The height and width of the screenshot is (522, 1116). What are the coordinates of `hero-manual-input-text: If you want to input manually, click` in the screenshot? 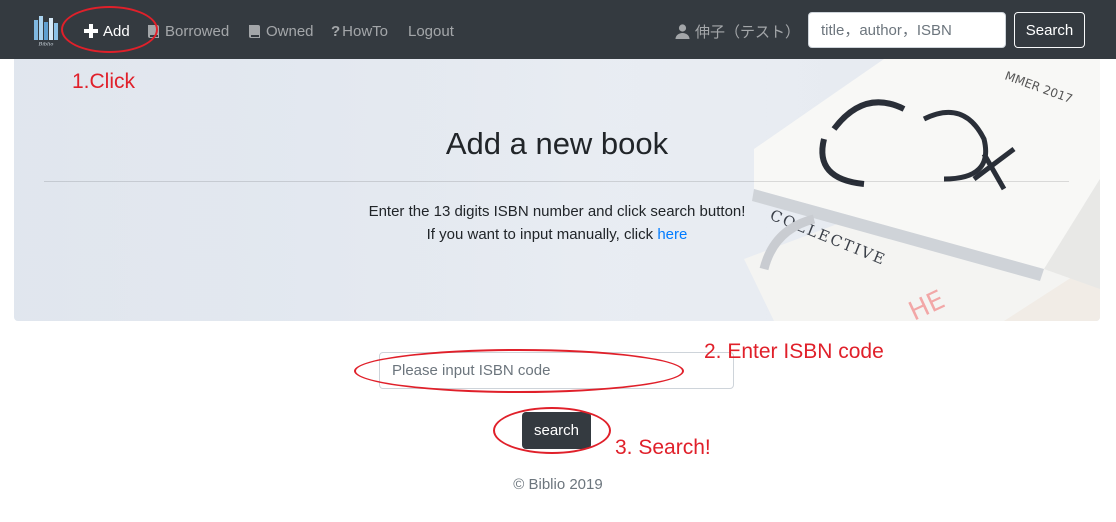 It's located at (542, 234).